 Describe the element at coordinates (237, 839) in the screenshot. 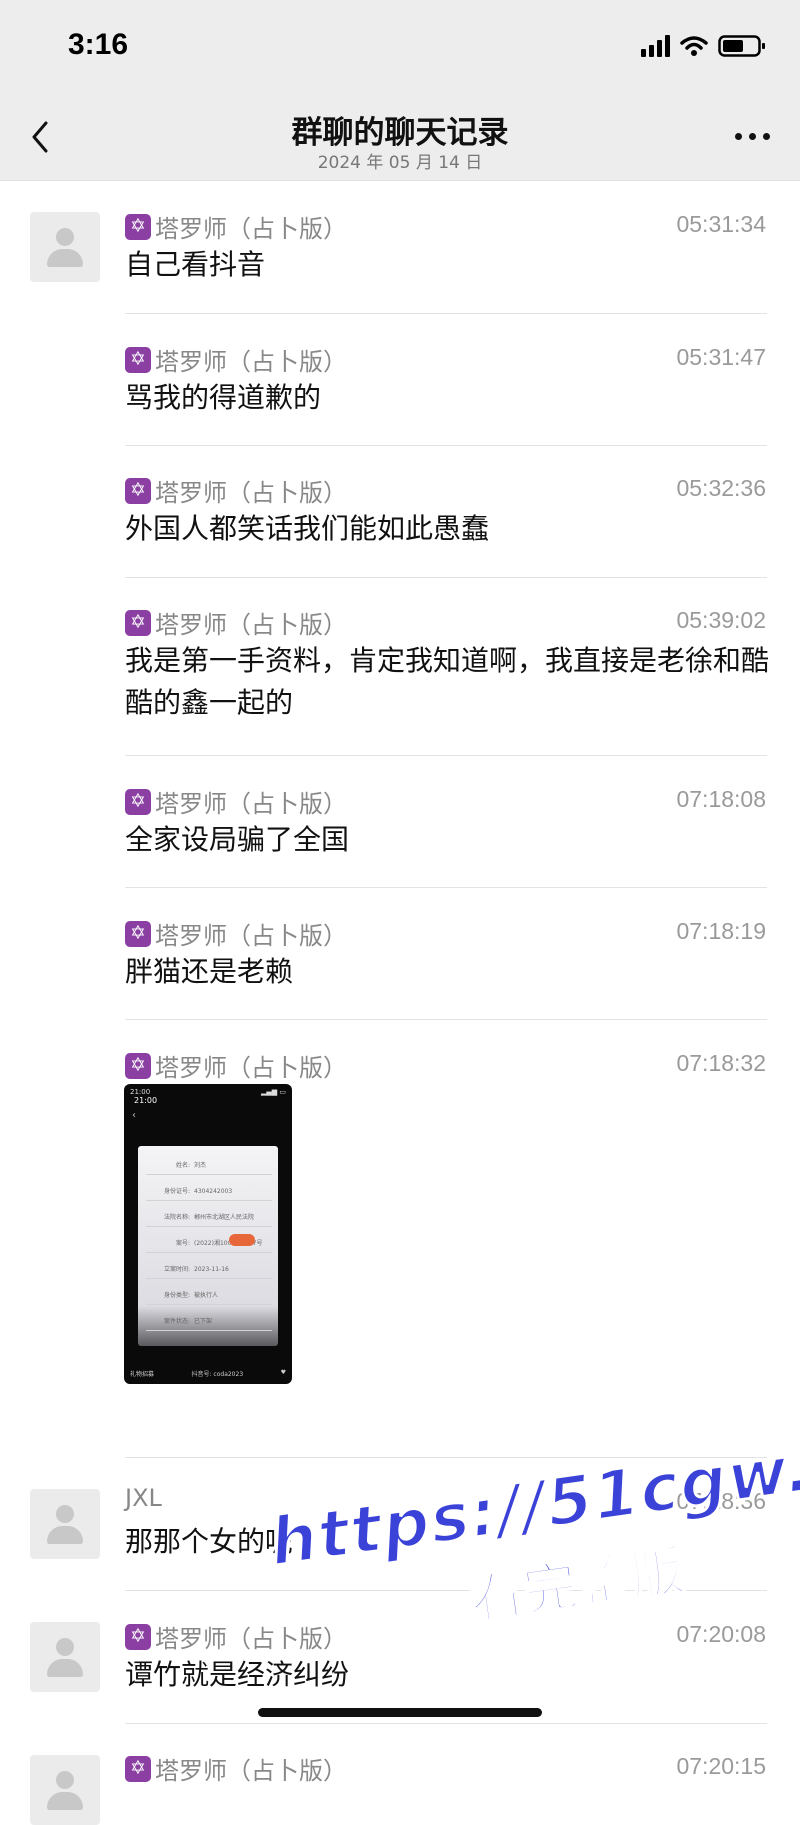

I see `message-text: 全家设局骗了全国` at that location.